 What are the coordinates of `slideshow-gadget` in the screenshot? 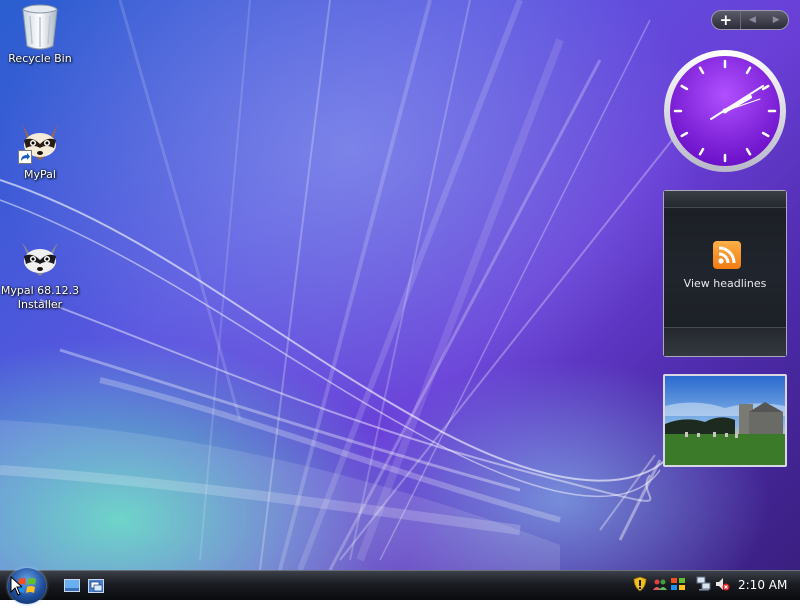 It's located at (725, 420).